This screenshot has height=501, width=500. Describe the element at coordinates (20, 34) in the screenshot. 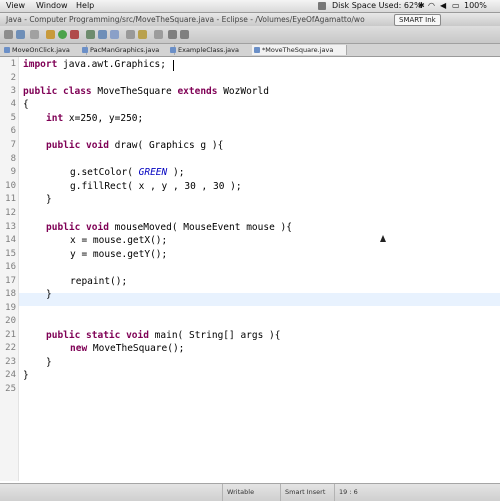

I see `save-icon` at that location.